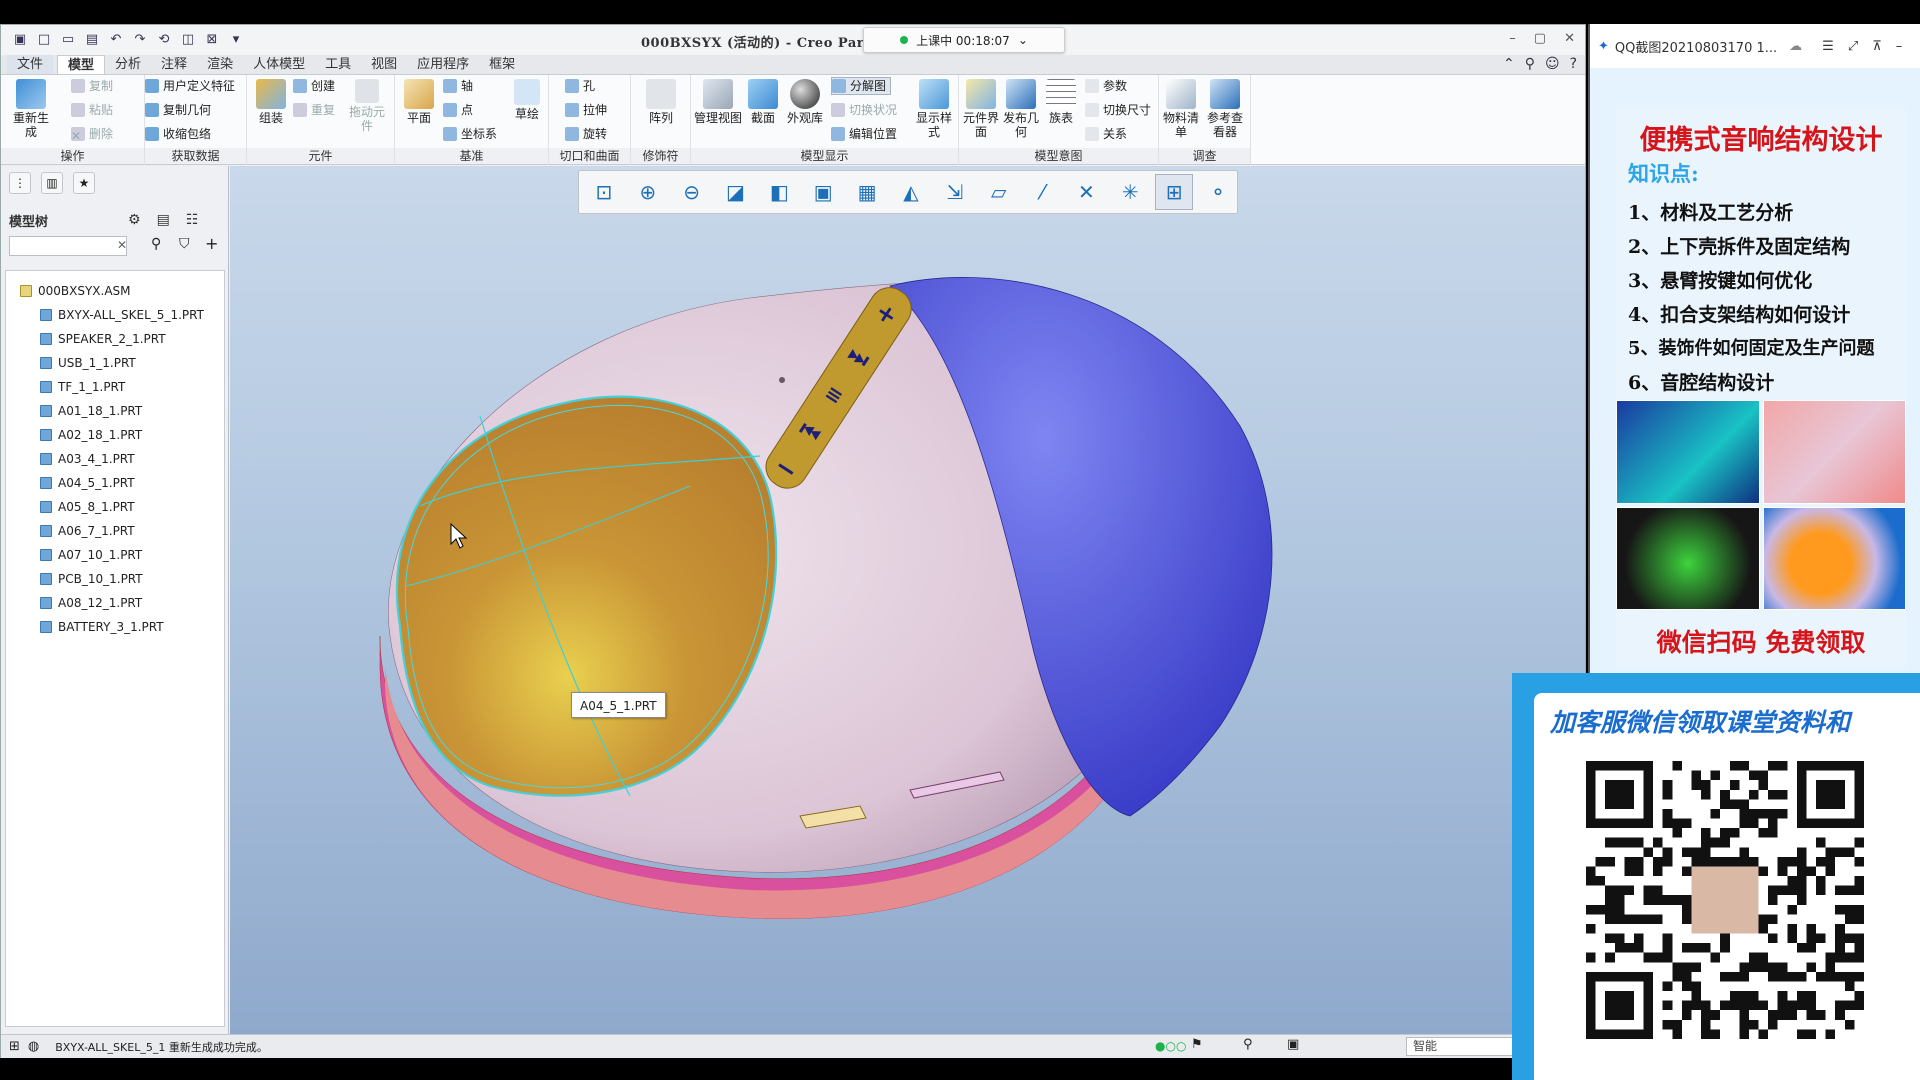  Describe the element at coordinates (115, 339) in the screenshot. I see `tree-item: SPEAKER_2_1.PRT` at that location.